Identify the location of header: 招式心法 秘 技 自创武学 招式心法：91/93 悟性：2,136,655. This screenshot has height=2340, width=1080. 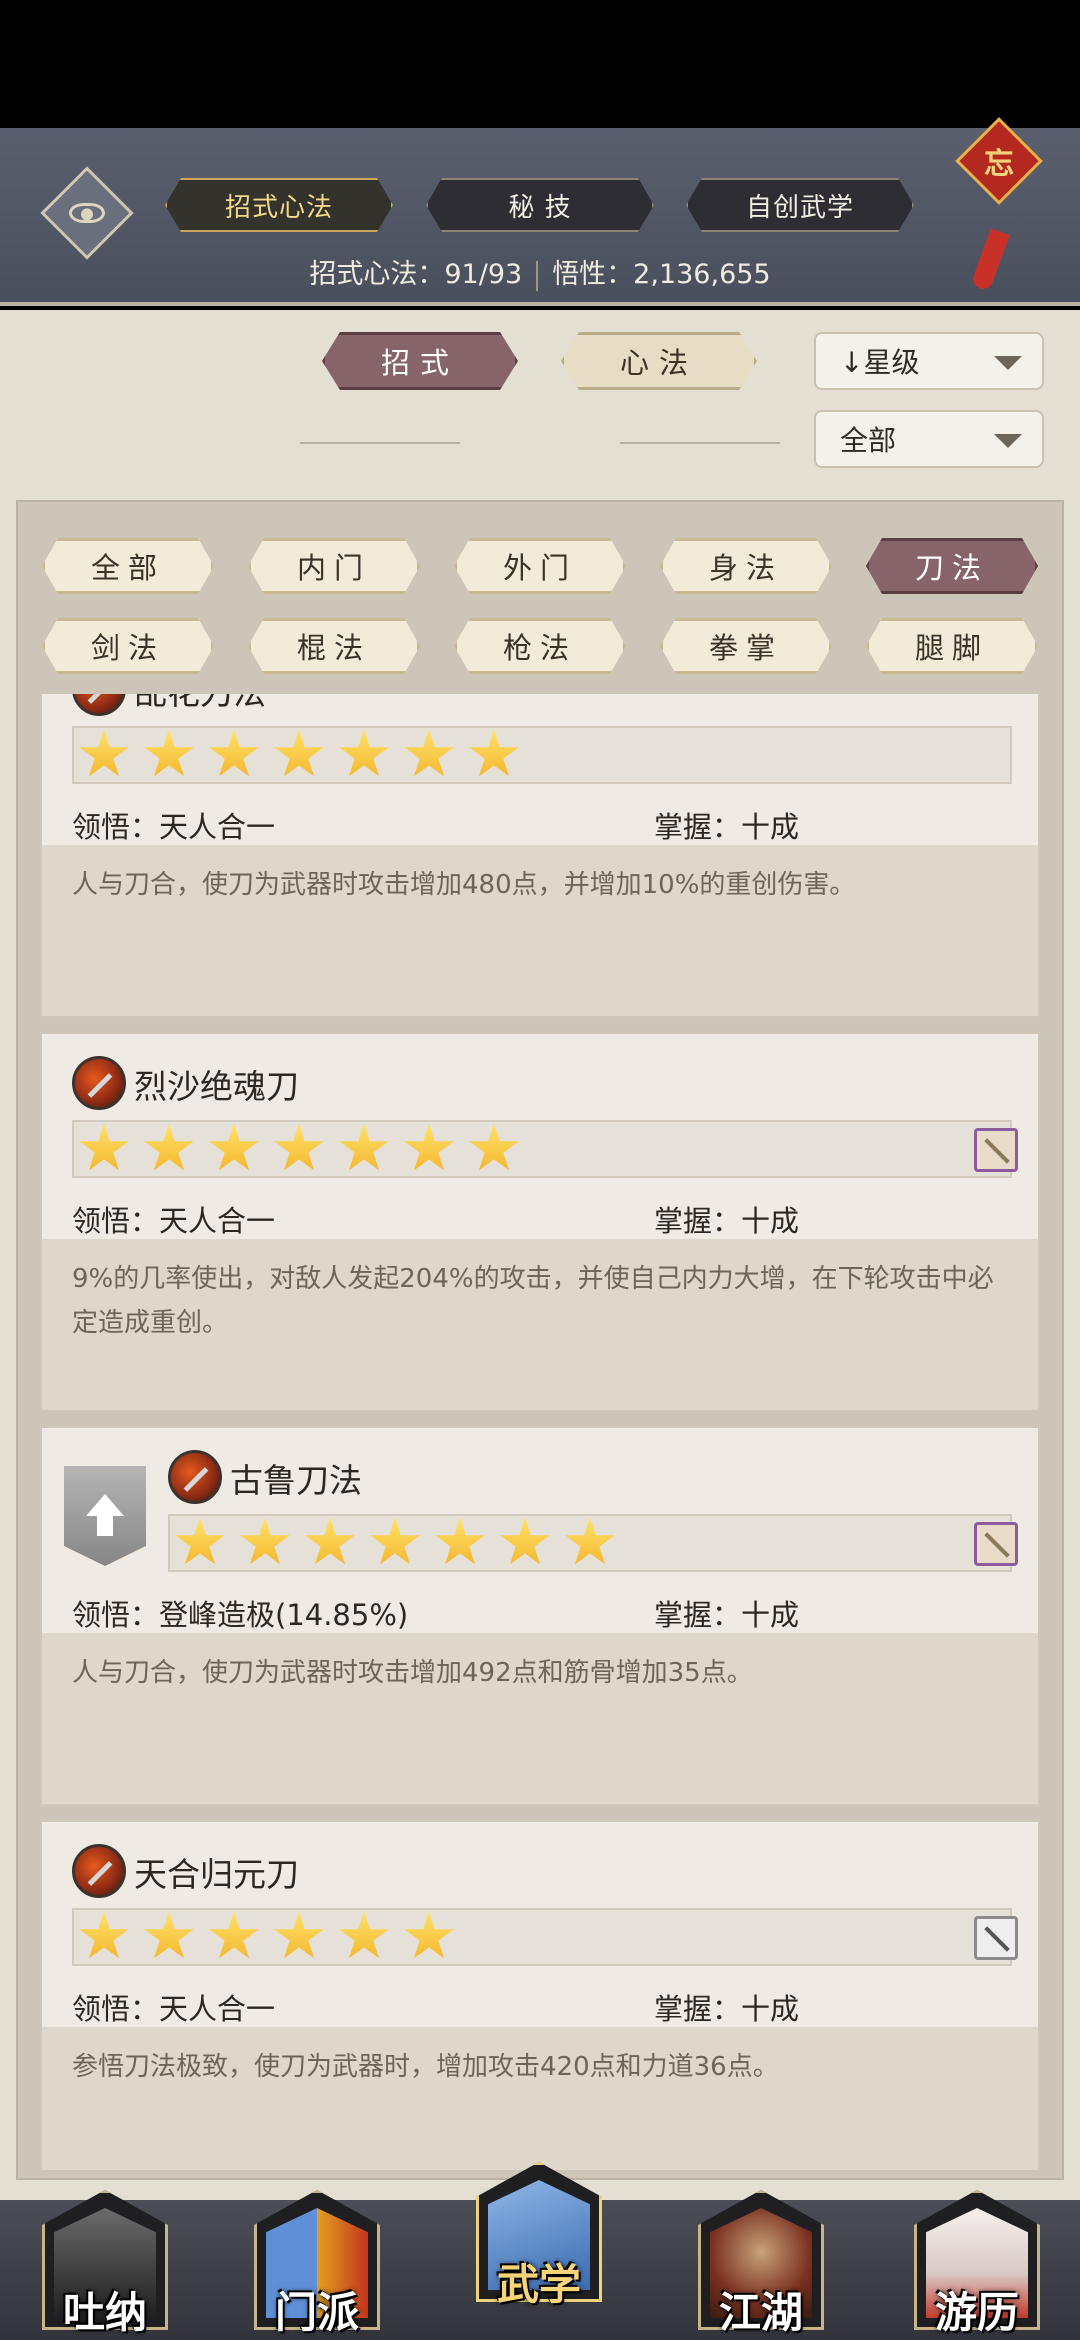
(540, 217).